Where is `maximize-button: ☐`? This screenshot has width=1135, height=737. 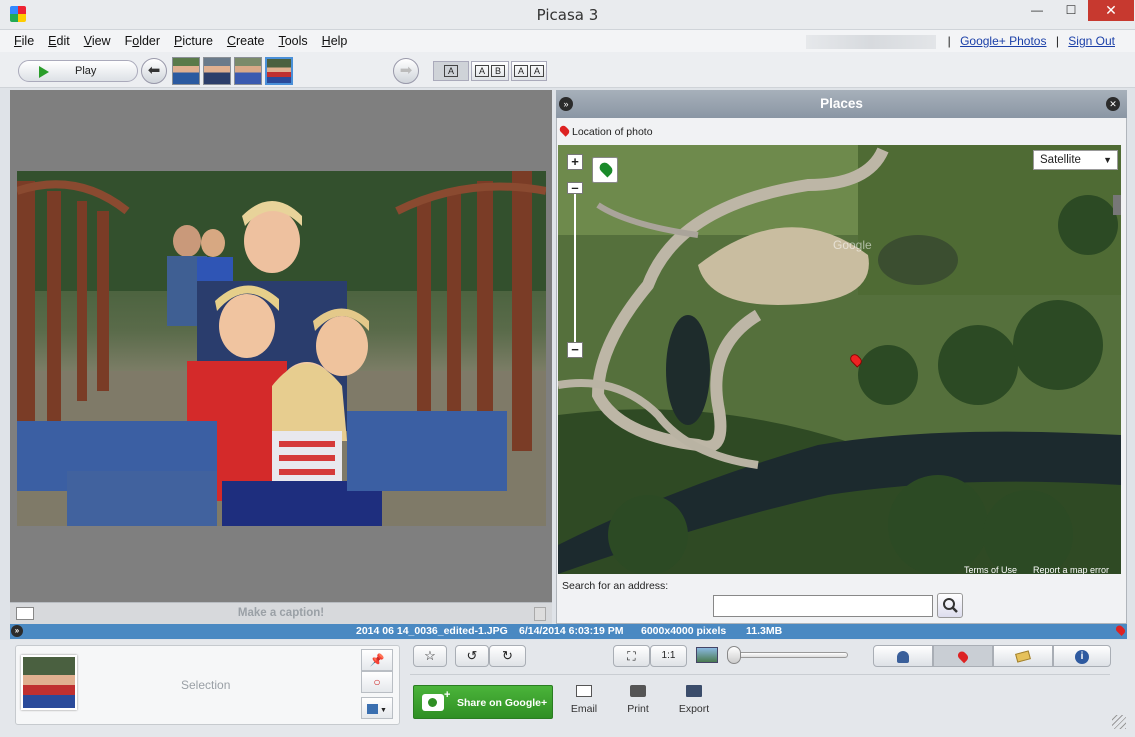
maximize-button: ☐ is located at coordinates (1071, 10).